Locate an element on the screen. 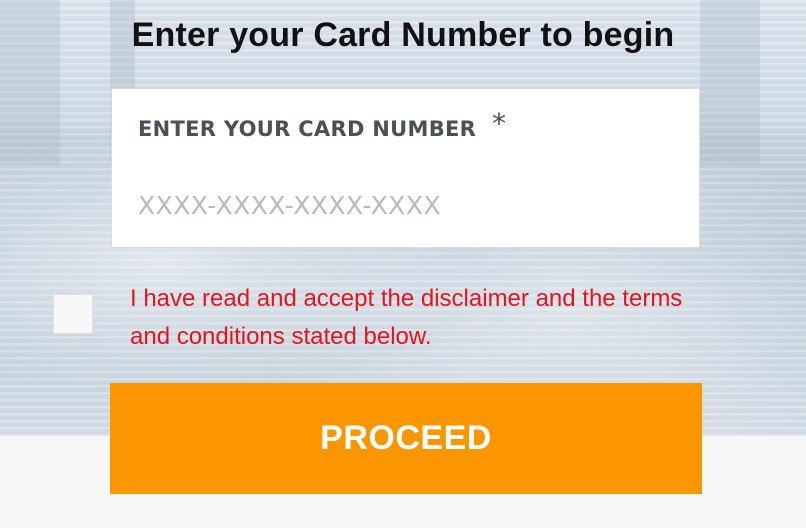 The width and height of the screenshot is (806, 528). page-title: Enter your Card Number to begin is located at coordinates (403, 35).